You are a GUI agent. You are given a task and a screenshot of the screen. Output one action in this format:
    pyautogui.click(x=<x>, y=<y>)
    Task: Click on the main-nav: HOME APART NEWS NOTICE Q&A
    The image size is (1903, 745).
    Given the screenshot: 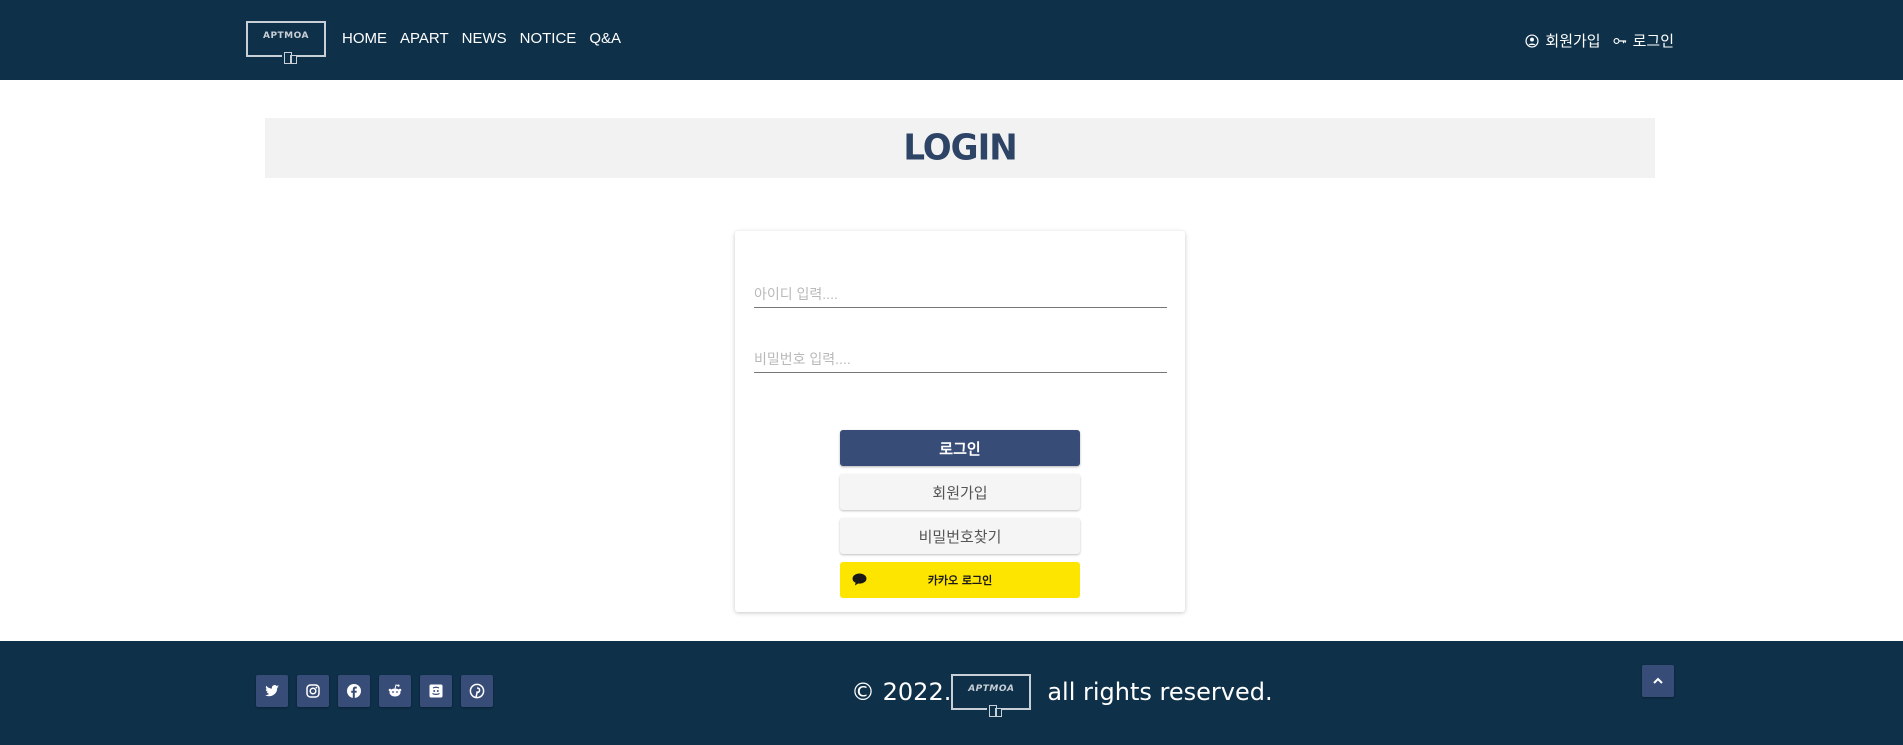 What is the action you would take?
    pyautogui.click(x=481, y=38)
    